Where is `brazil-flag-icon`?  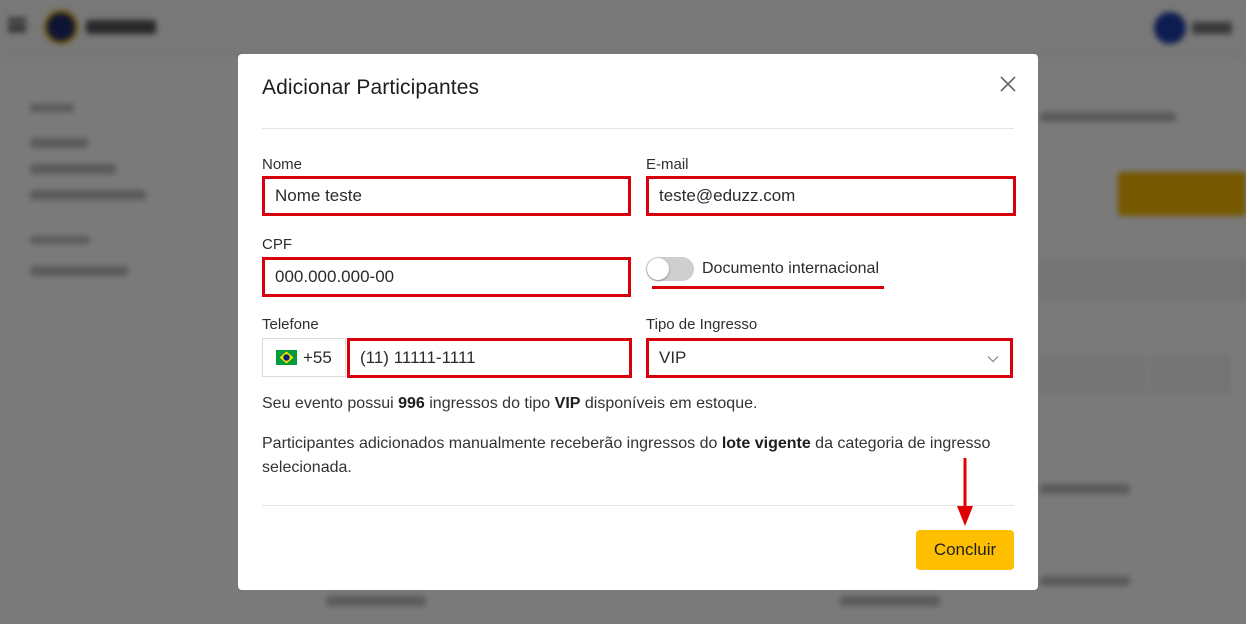 brazil-flag-icon is located at coordinates (286, 357).